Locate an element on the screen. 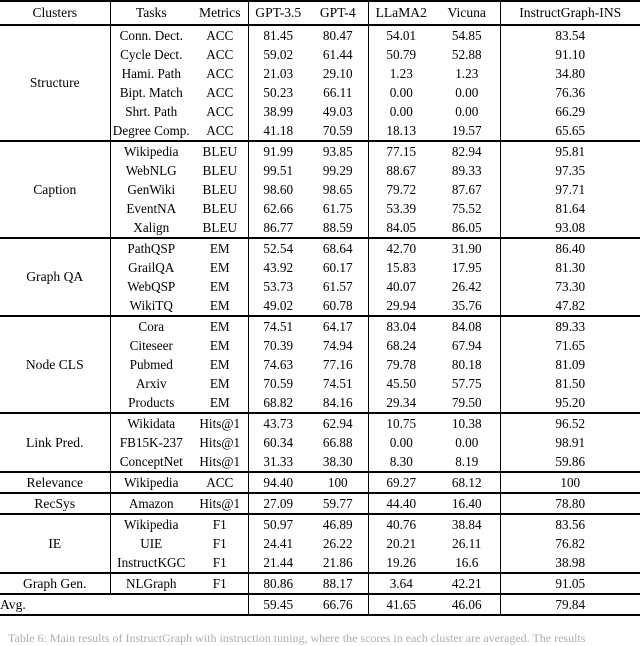 Image resolution: width=640 pixels, height=646 pixels. bottom-rule is located at coordinates (320, 615).